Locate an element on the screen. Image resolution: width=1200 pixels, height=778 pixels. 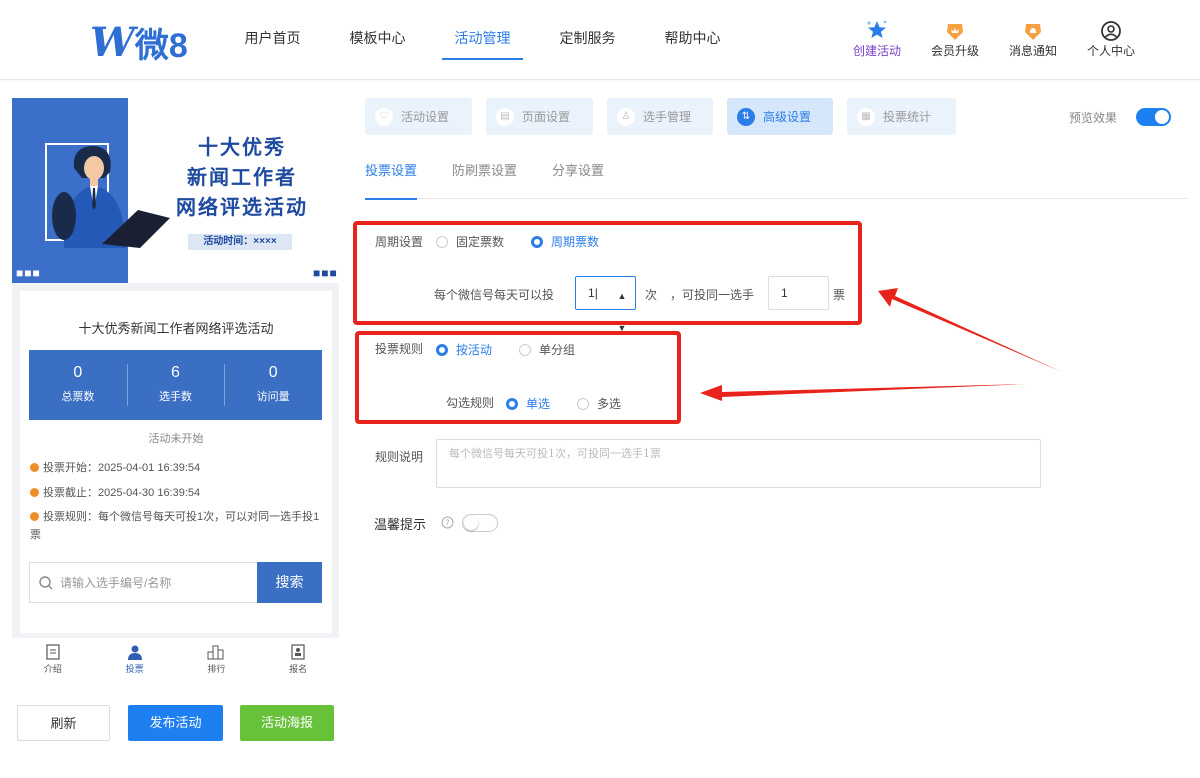
banner-title-line-1: 十大优秀 is located at coordinates (242, 147).